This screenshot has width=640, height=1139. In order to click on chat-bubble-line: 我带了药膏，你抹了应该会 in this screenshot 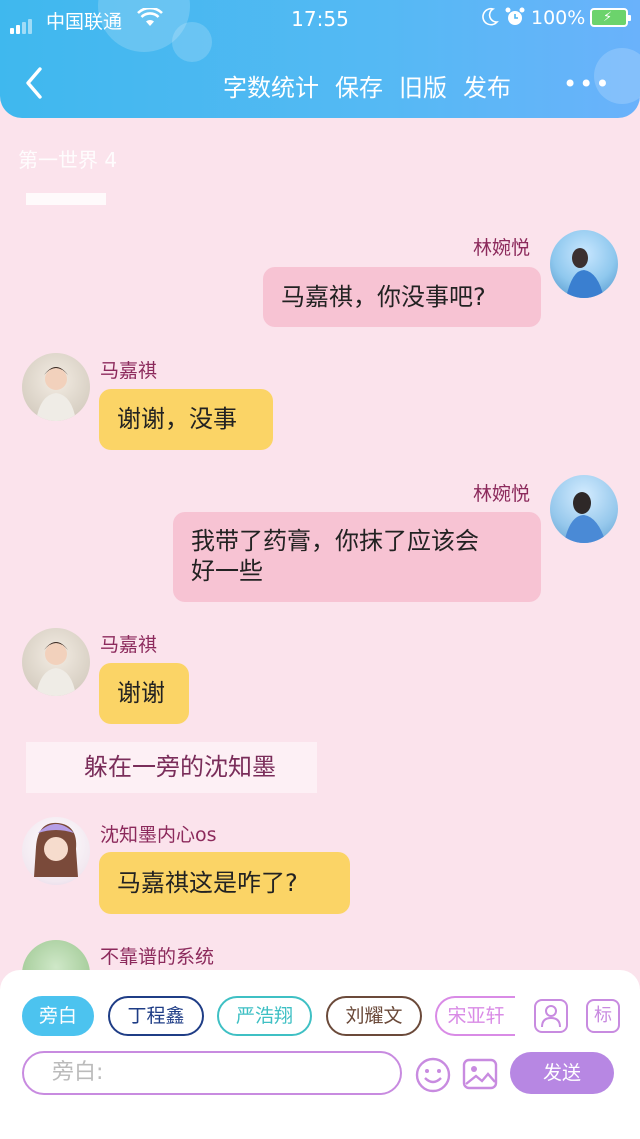, I will do `click(335, 541)`.